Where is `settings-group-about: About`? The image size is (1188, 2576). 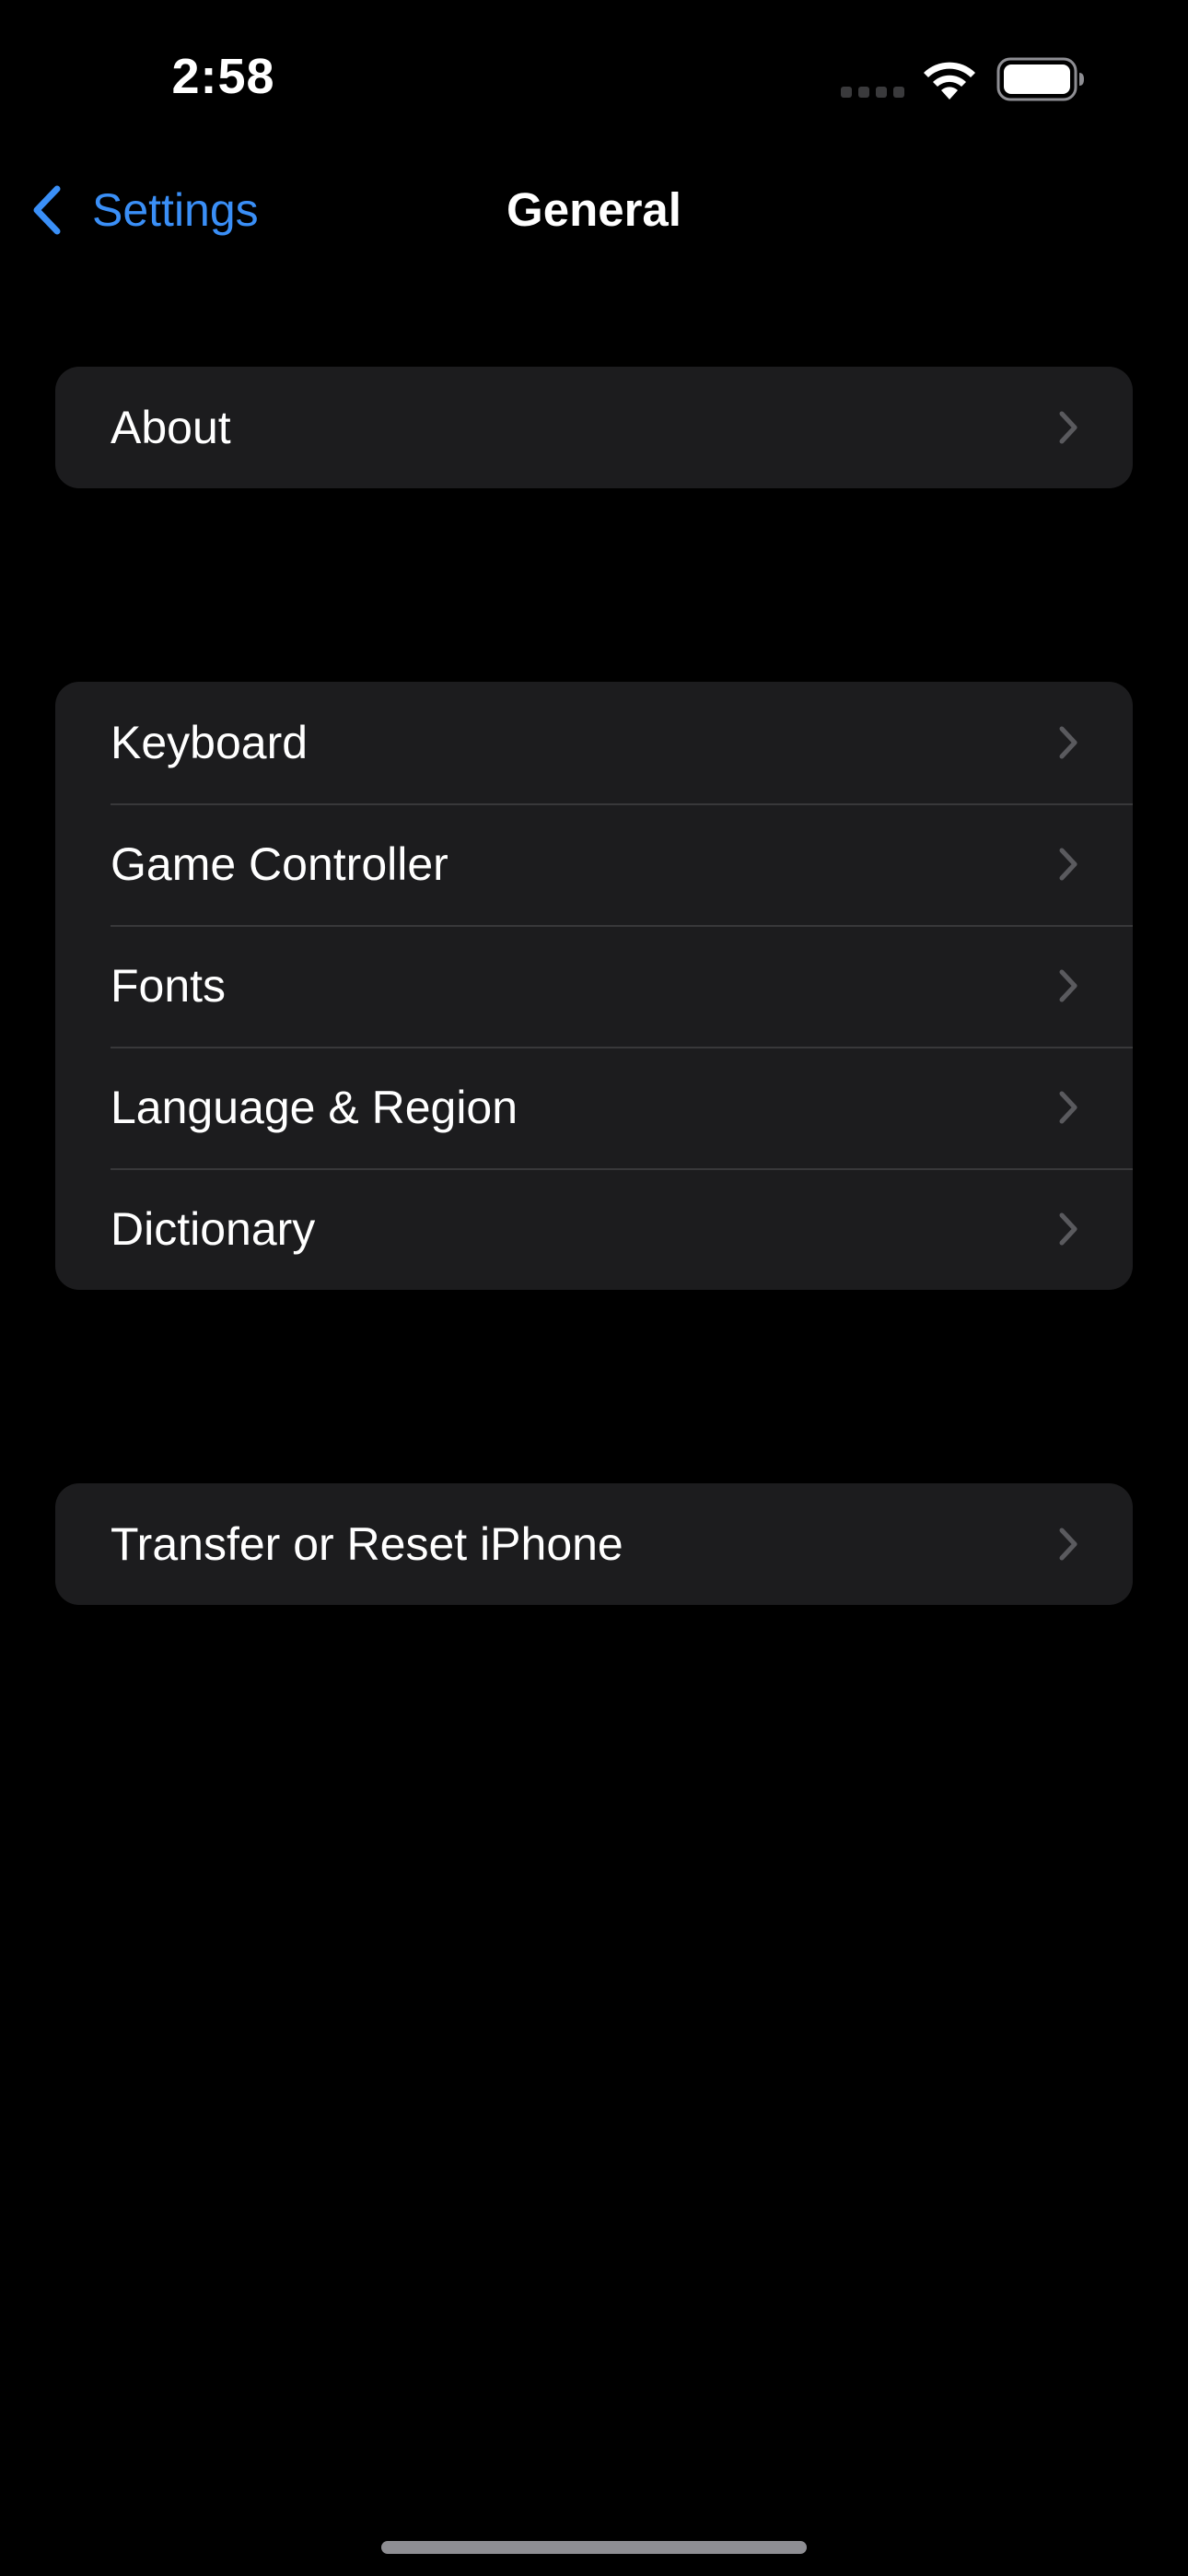
settings-group-about: About is located at coordinates (594, 427).